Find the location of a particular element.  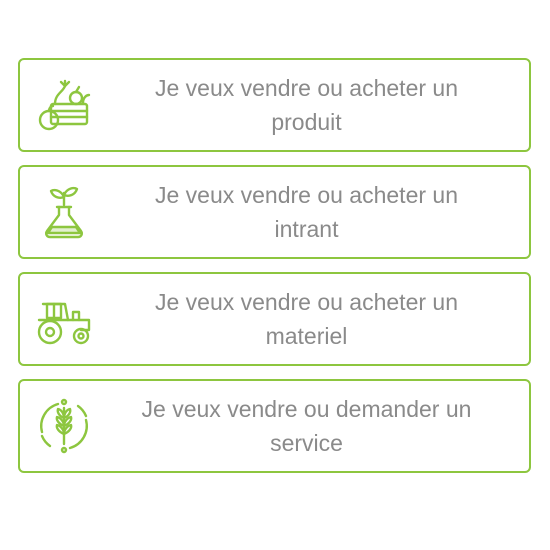

option-produit-label: Je veux vendre ou acheter un produit is located at coordinates (306, 105).